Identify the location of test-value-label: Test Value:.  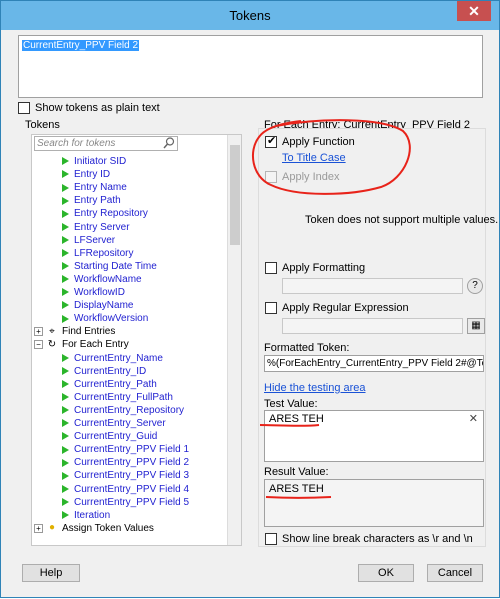
(291, 404).